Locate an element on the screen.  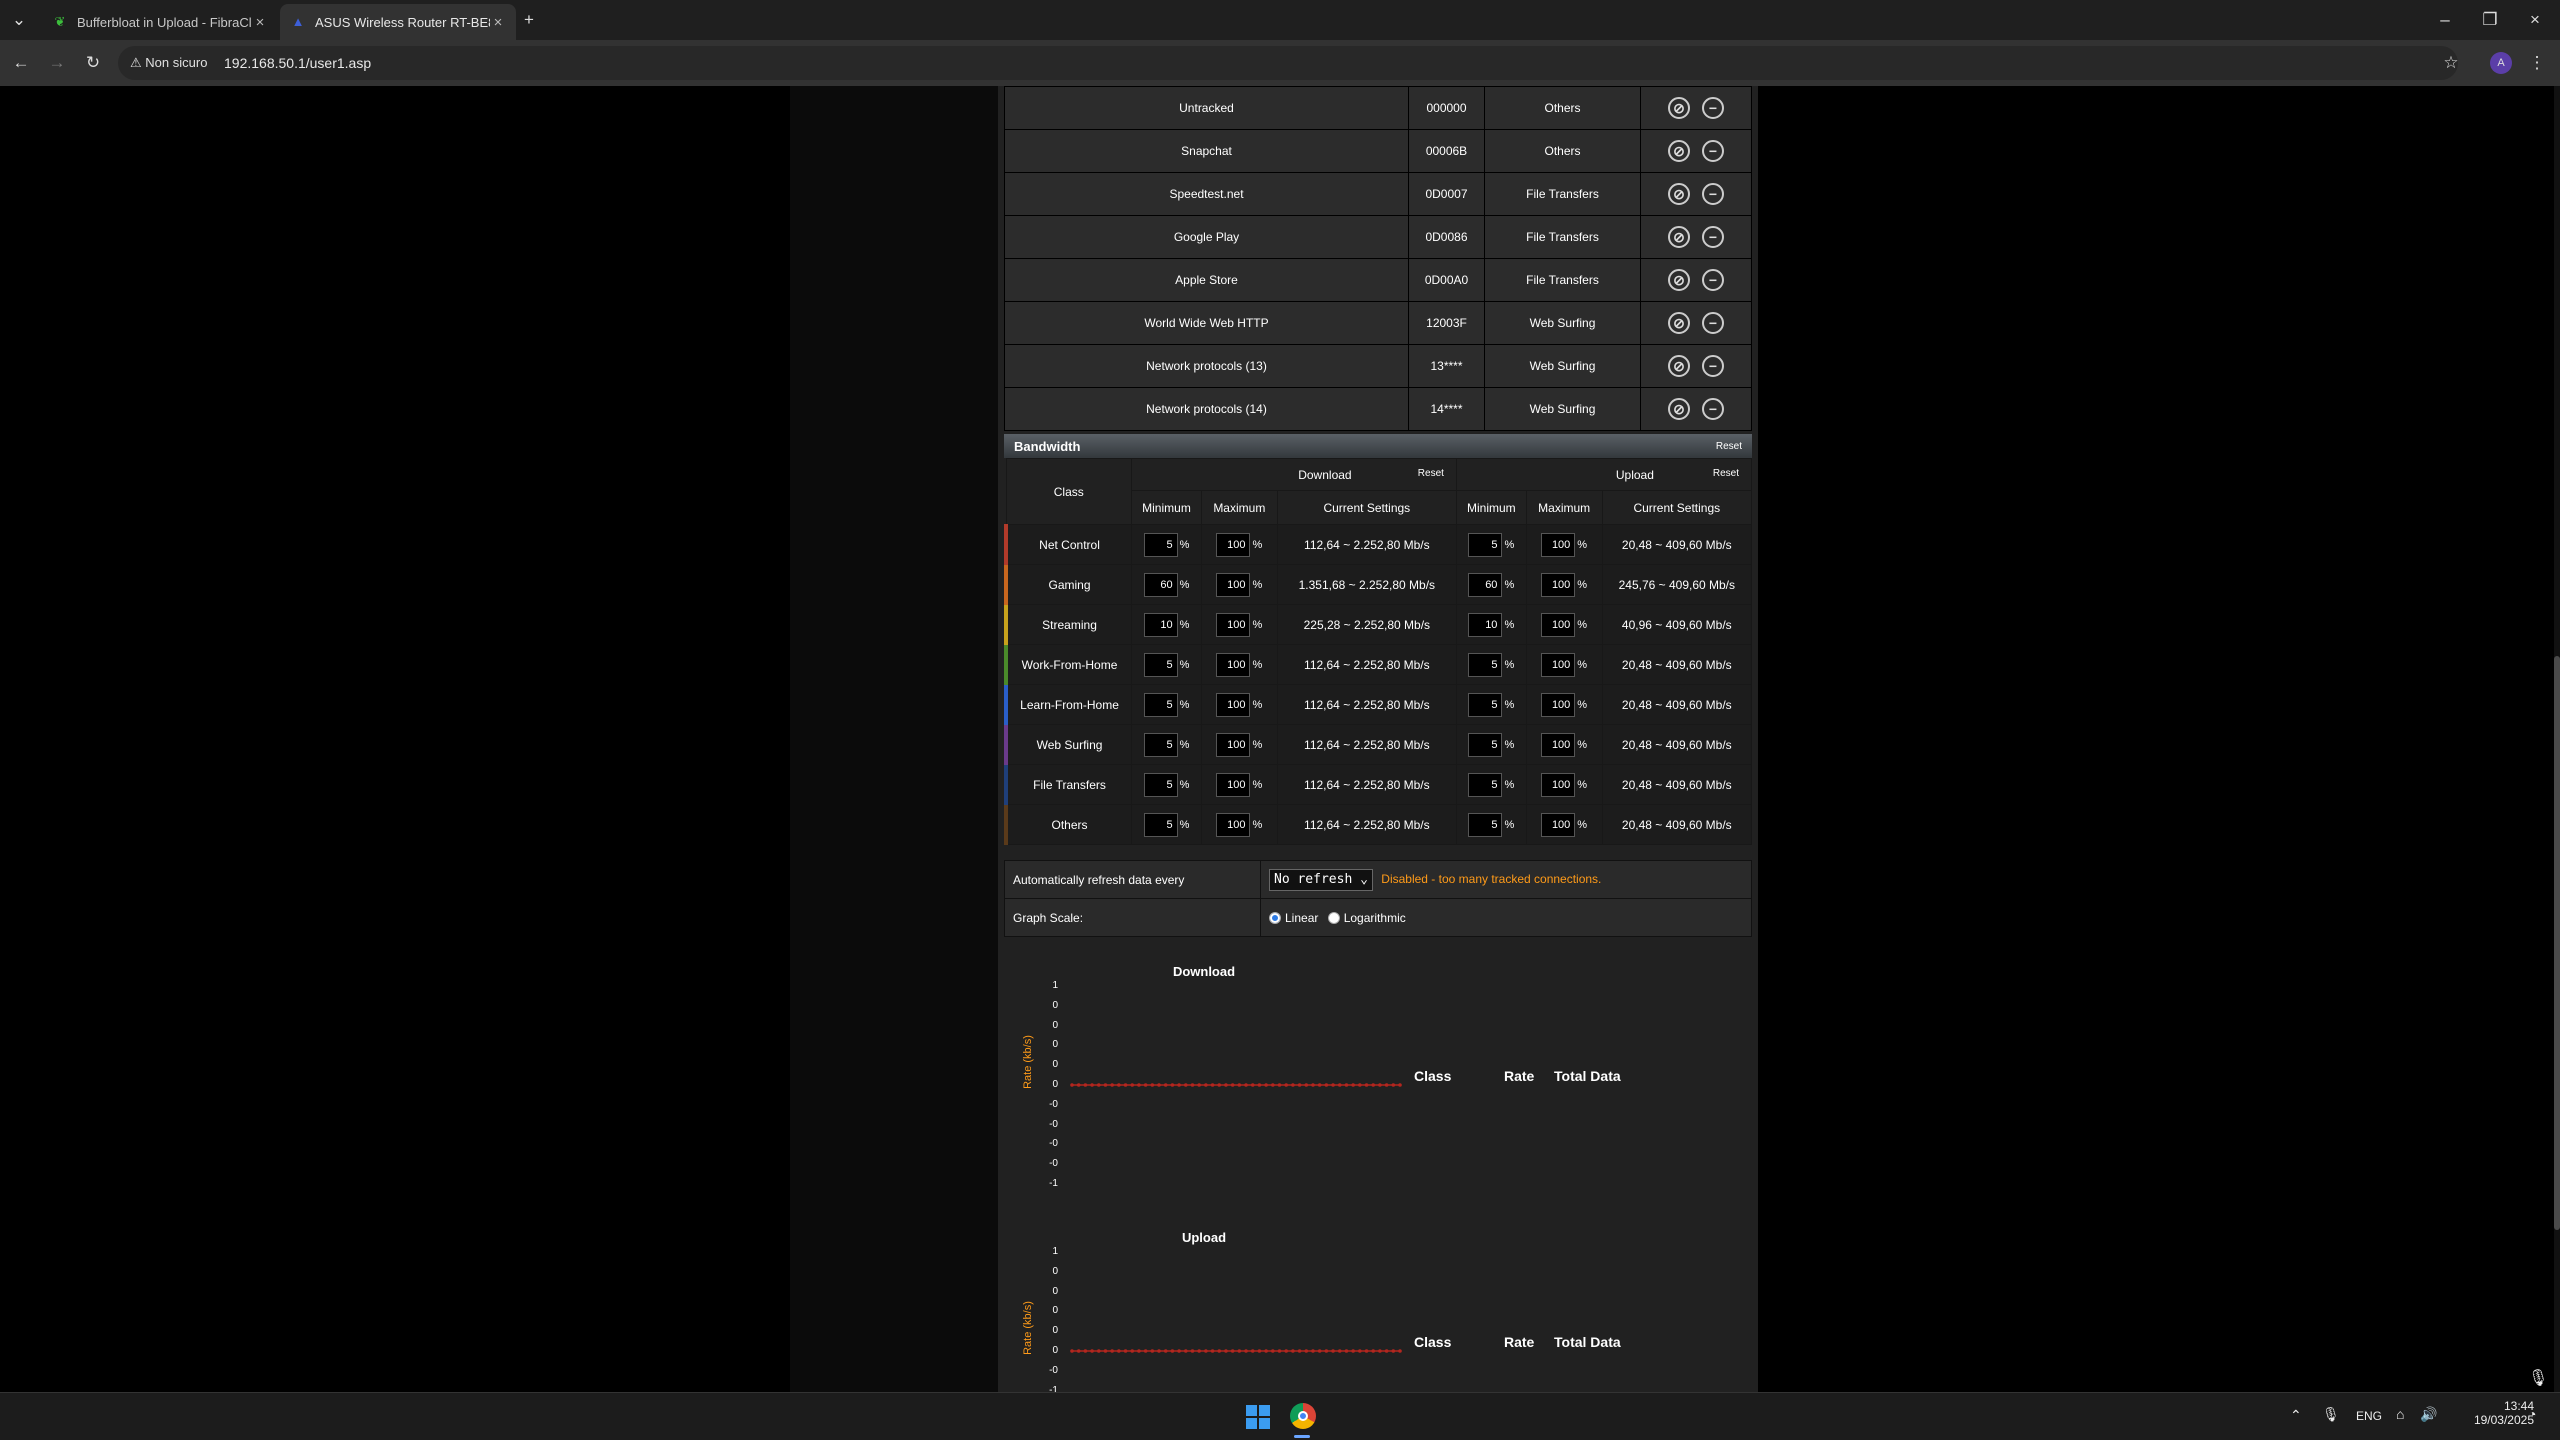
tray-chevron-up-icon: ⌃ is located at coordinates (2296, 1415).